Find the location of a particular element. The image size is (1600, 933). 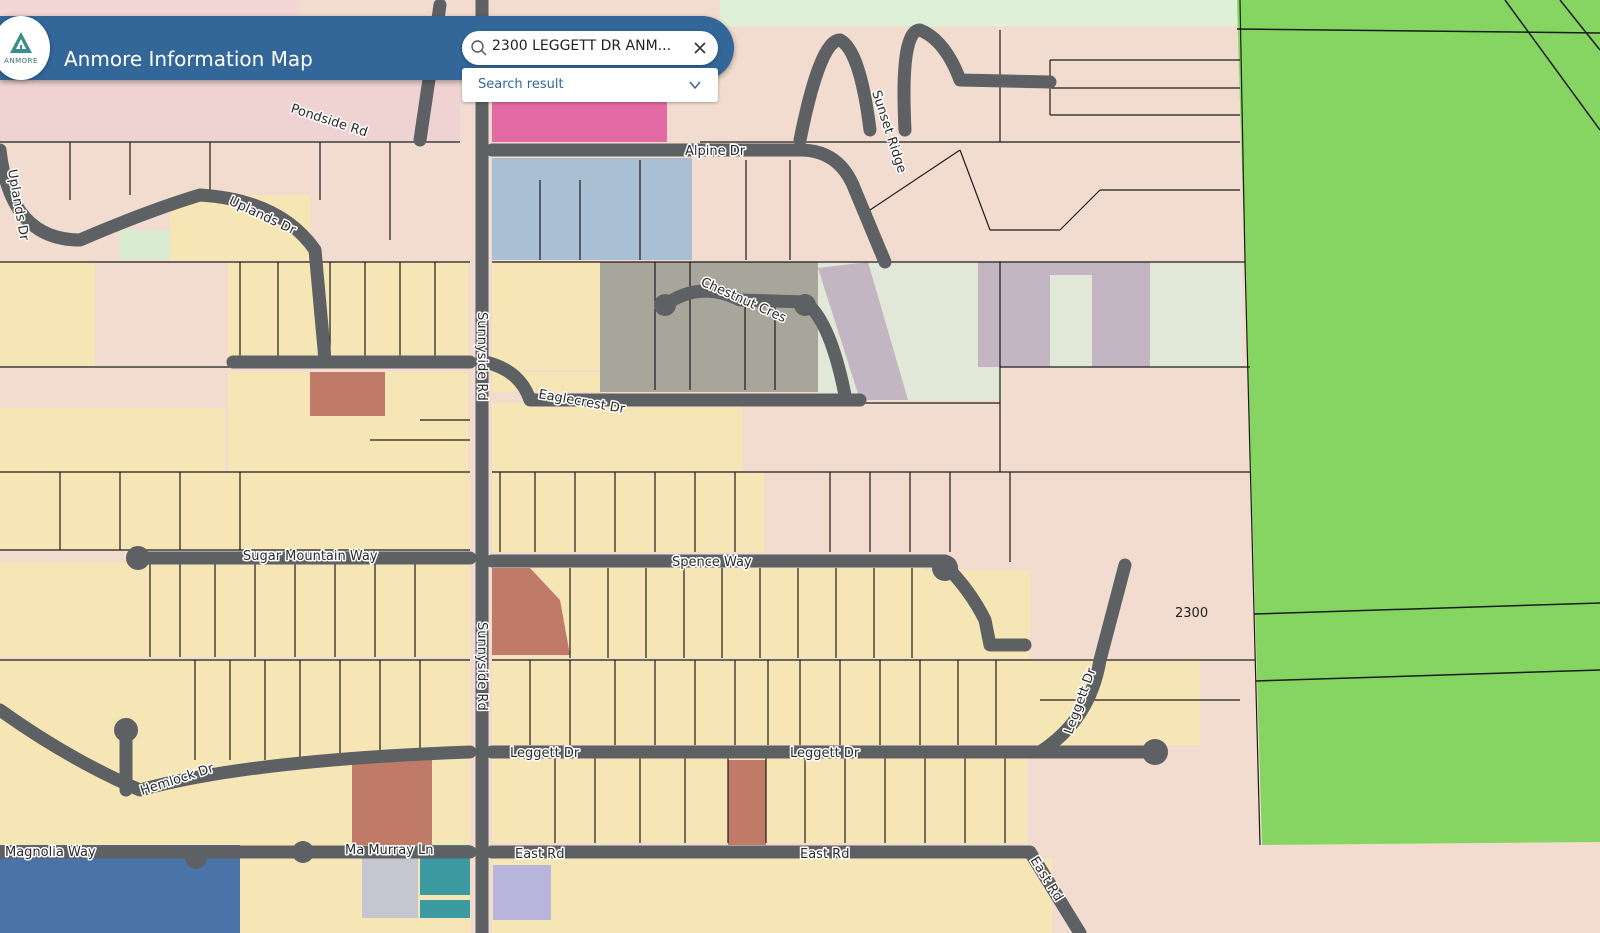

road-label-leggett-a: Leggett Dr is located at coordinates (545, 753).